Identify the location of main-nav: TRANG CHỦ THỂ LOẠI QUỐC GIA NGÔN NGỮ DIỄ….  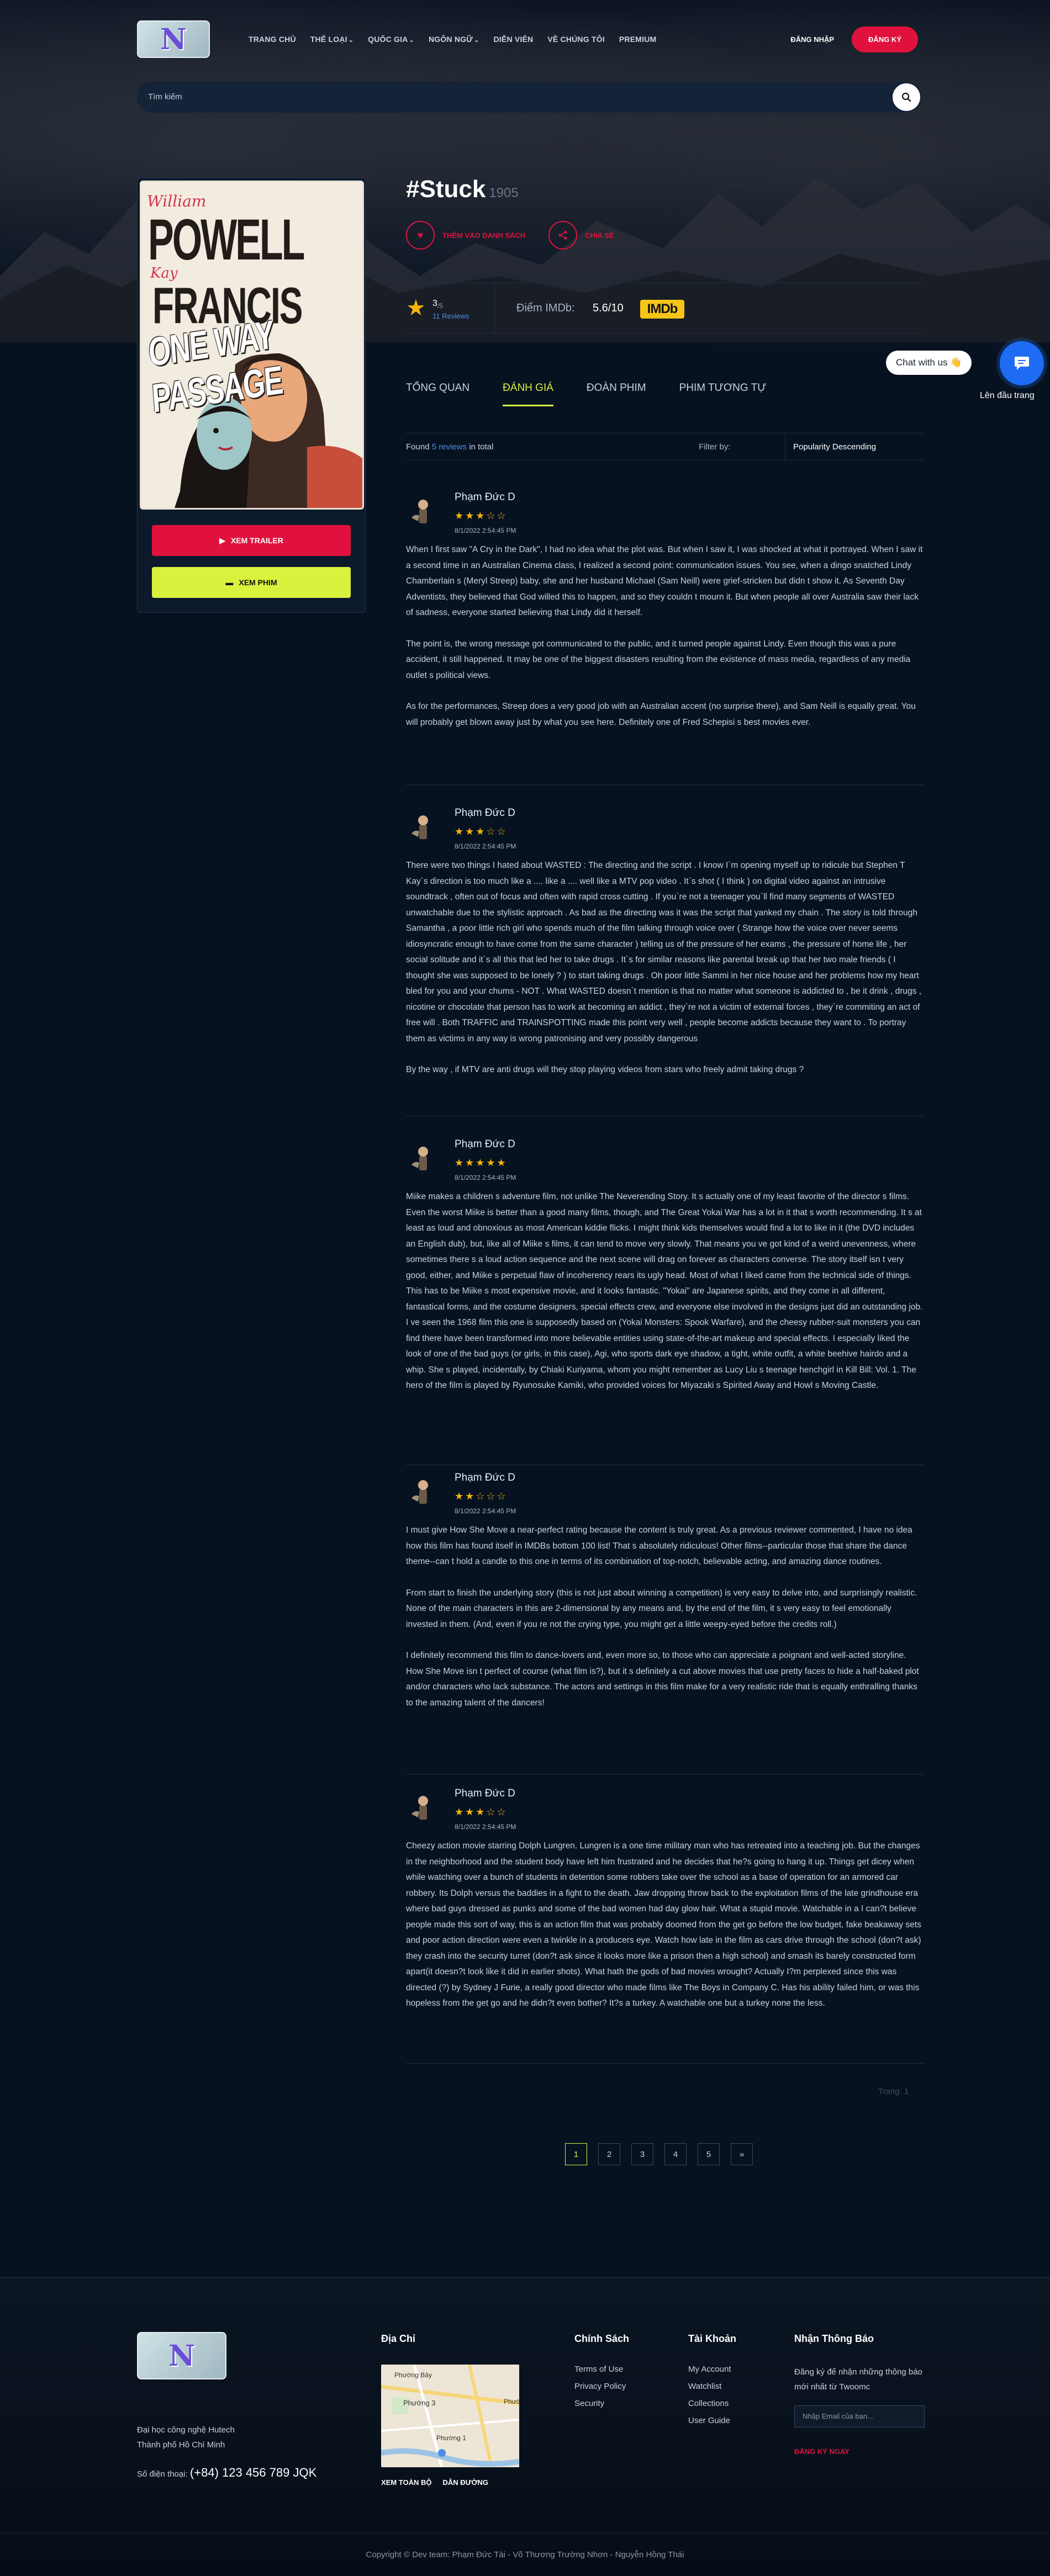
(453, 39).